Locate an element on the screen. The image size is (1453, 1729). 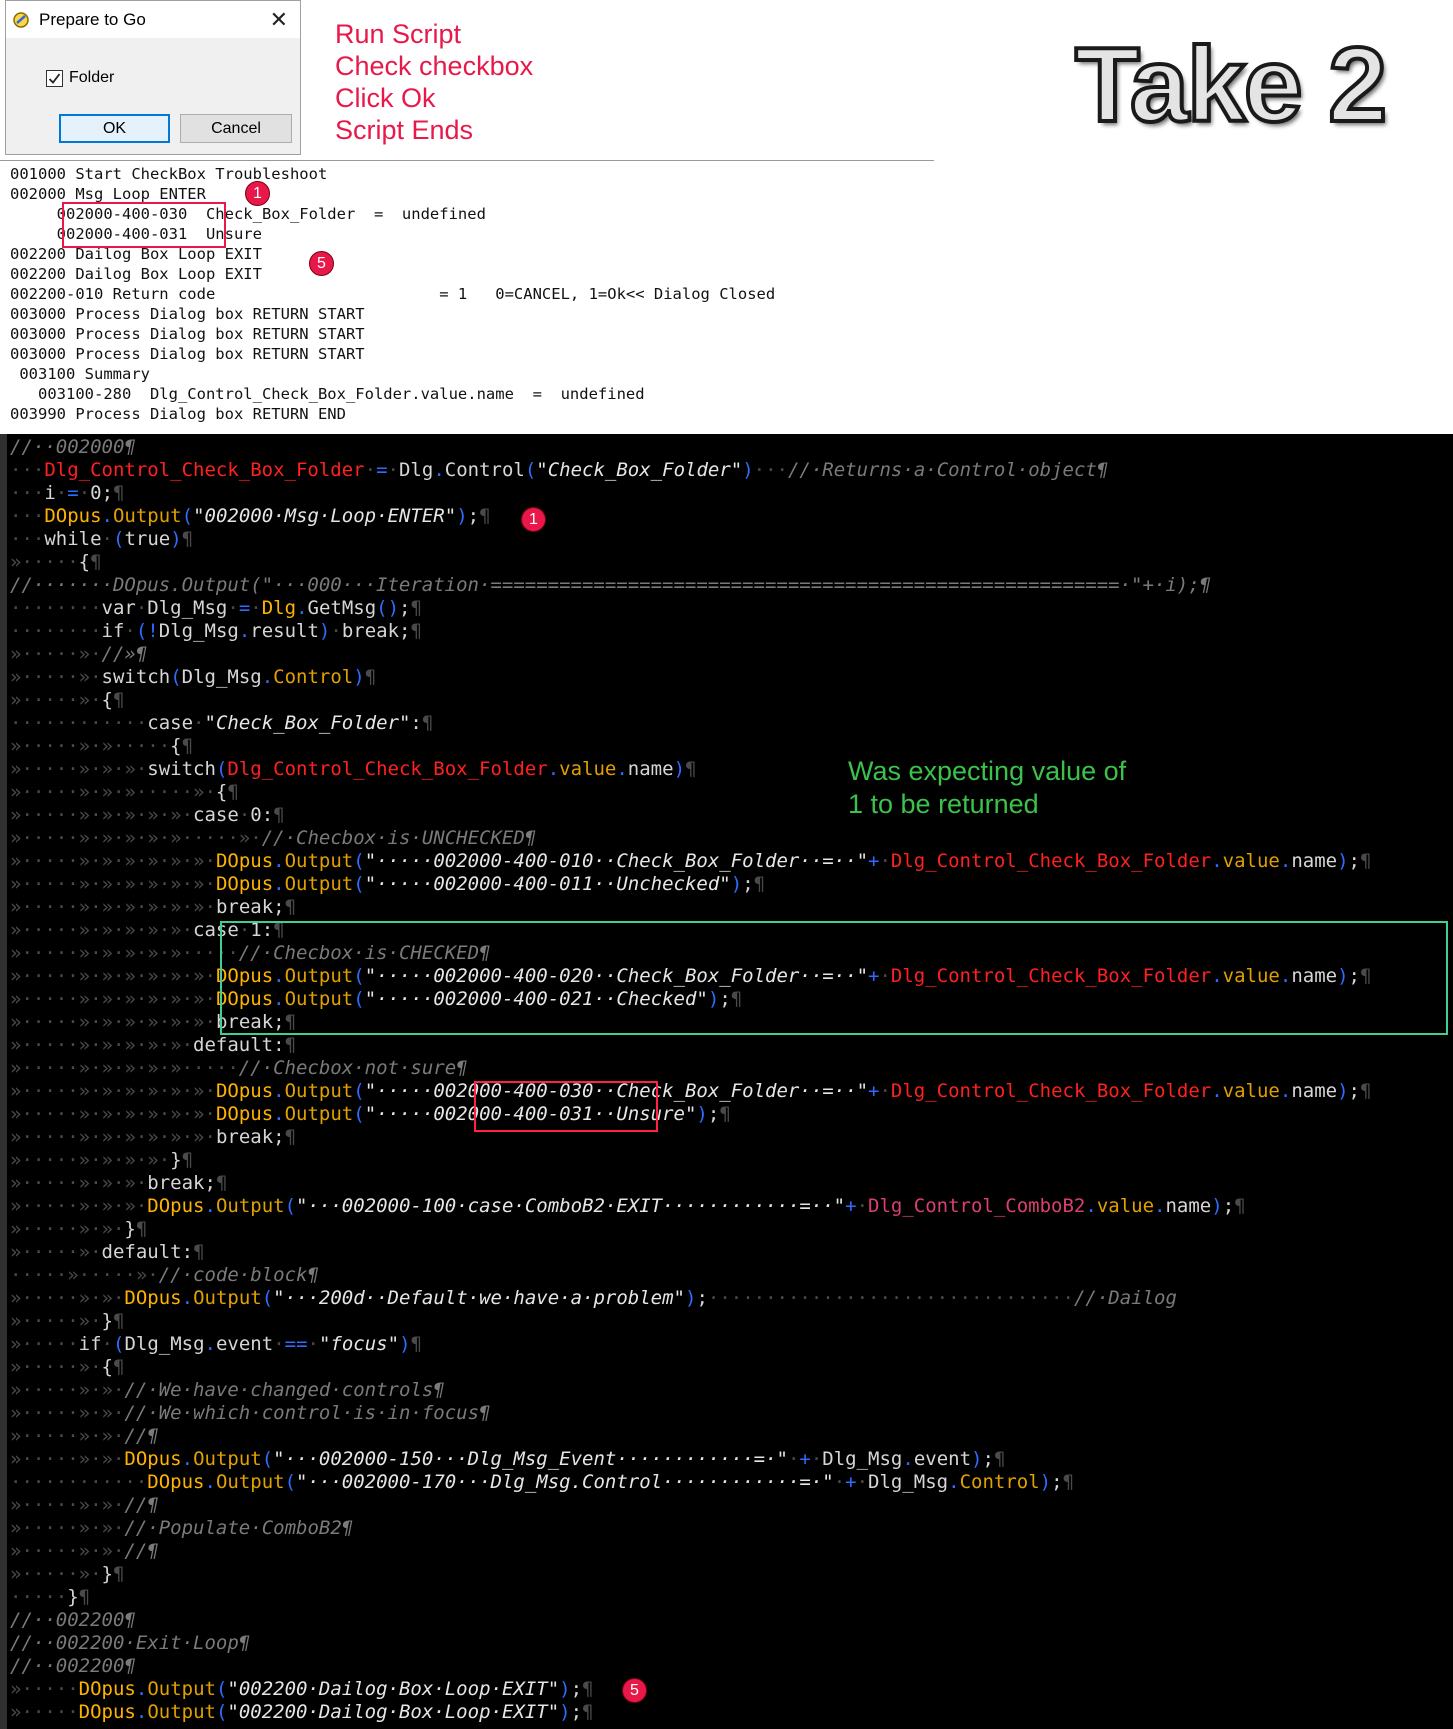
checkmark-icon is located at coordinates (54, 78).